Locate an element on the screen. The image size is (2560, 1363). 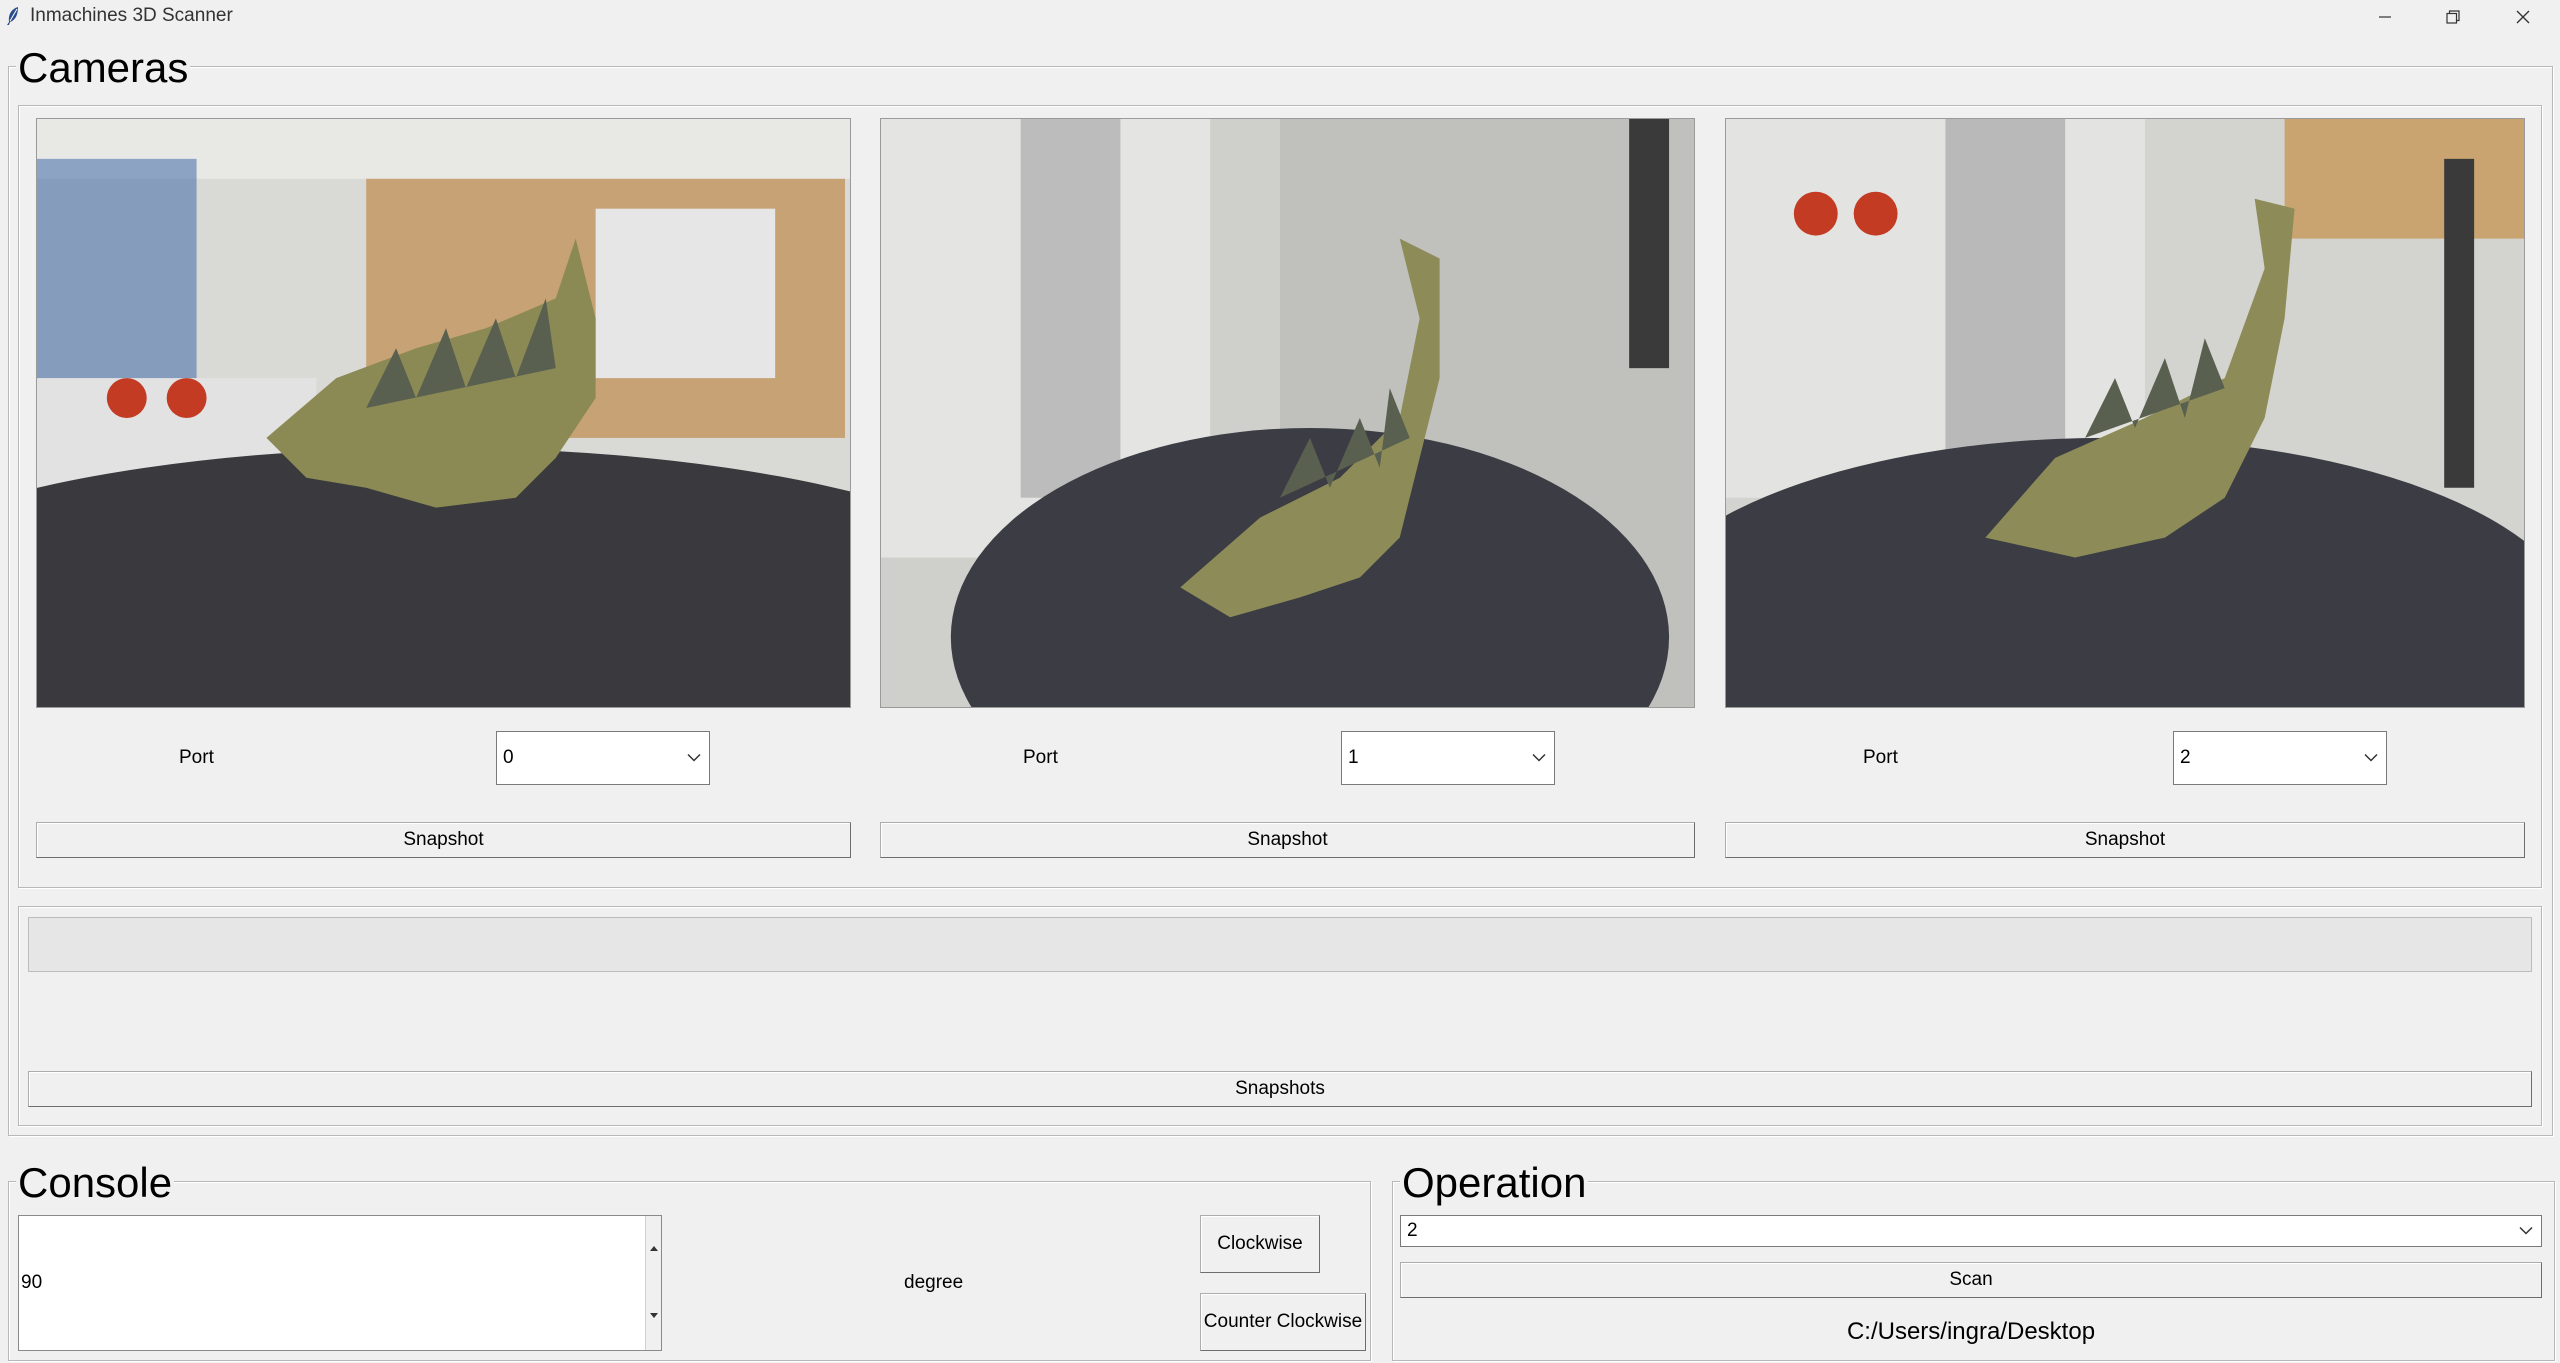
restore-icon is located at coordinates (2453, 17).